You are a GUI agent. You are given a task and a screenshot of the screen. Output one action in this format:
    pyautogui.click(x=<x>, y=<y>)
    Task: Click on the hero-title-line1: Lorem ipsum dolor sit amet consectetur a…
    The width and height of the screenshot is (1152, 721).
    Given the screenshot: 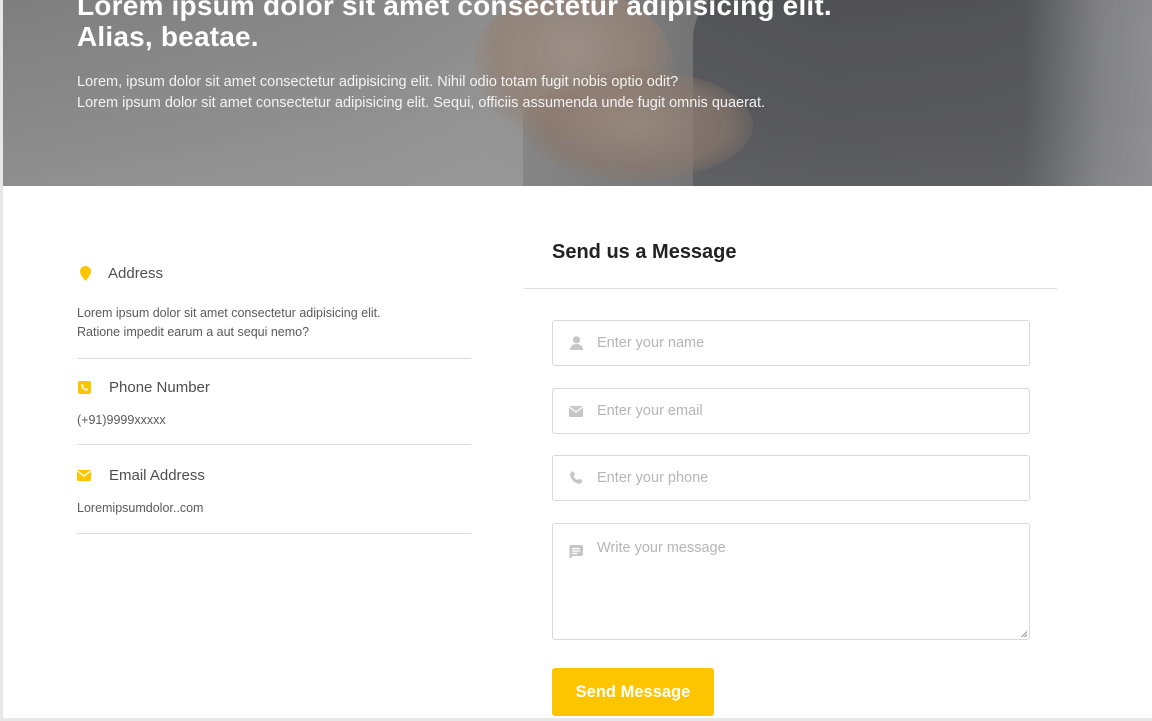 What is the action you would take?
    pyautogui.click(x=454, y=10)
    